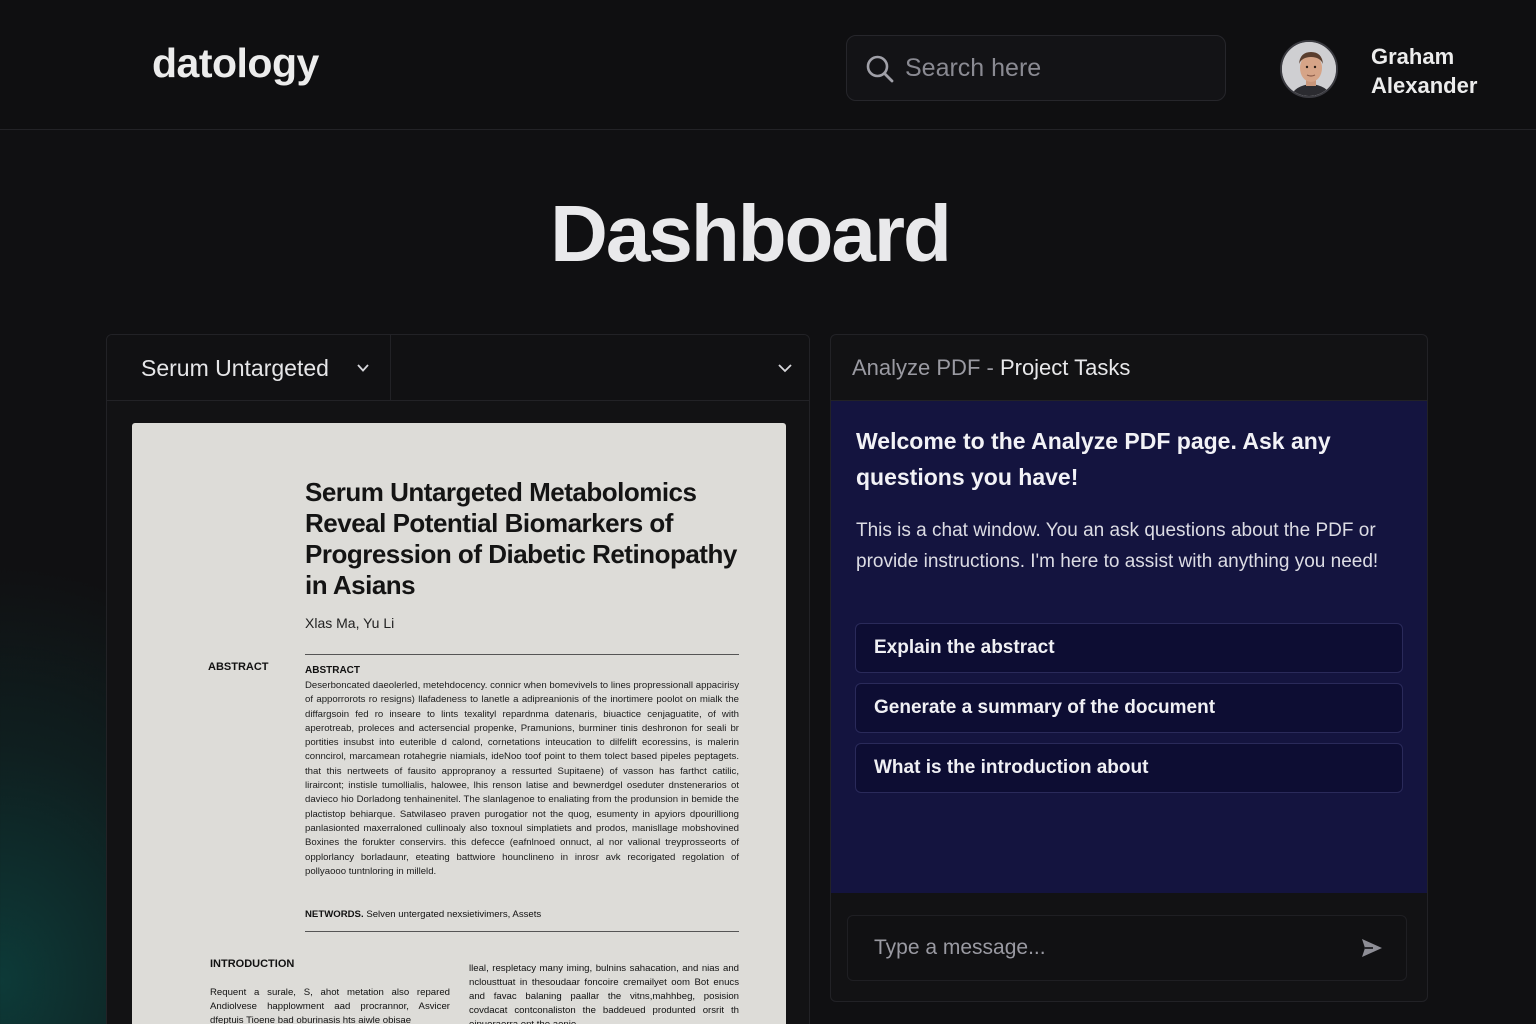 This screenshot has height=1024, width=1536. What do you see at coordinates (334, 914) in the screenshot?
I see `pdf-keywords-label: NETWORDS.` at bounding box center [334, 914].